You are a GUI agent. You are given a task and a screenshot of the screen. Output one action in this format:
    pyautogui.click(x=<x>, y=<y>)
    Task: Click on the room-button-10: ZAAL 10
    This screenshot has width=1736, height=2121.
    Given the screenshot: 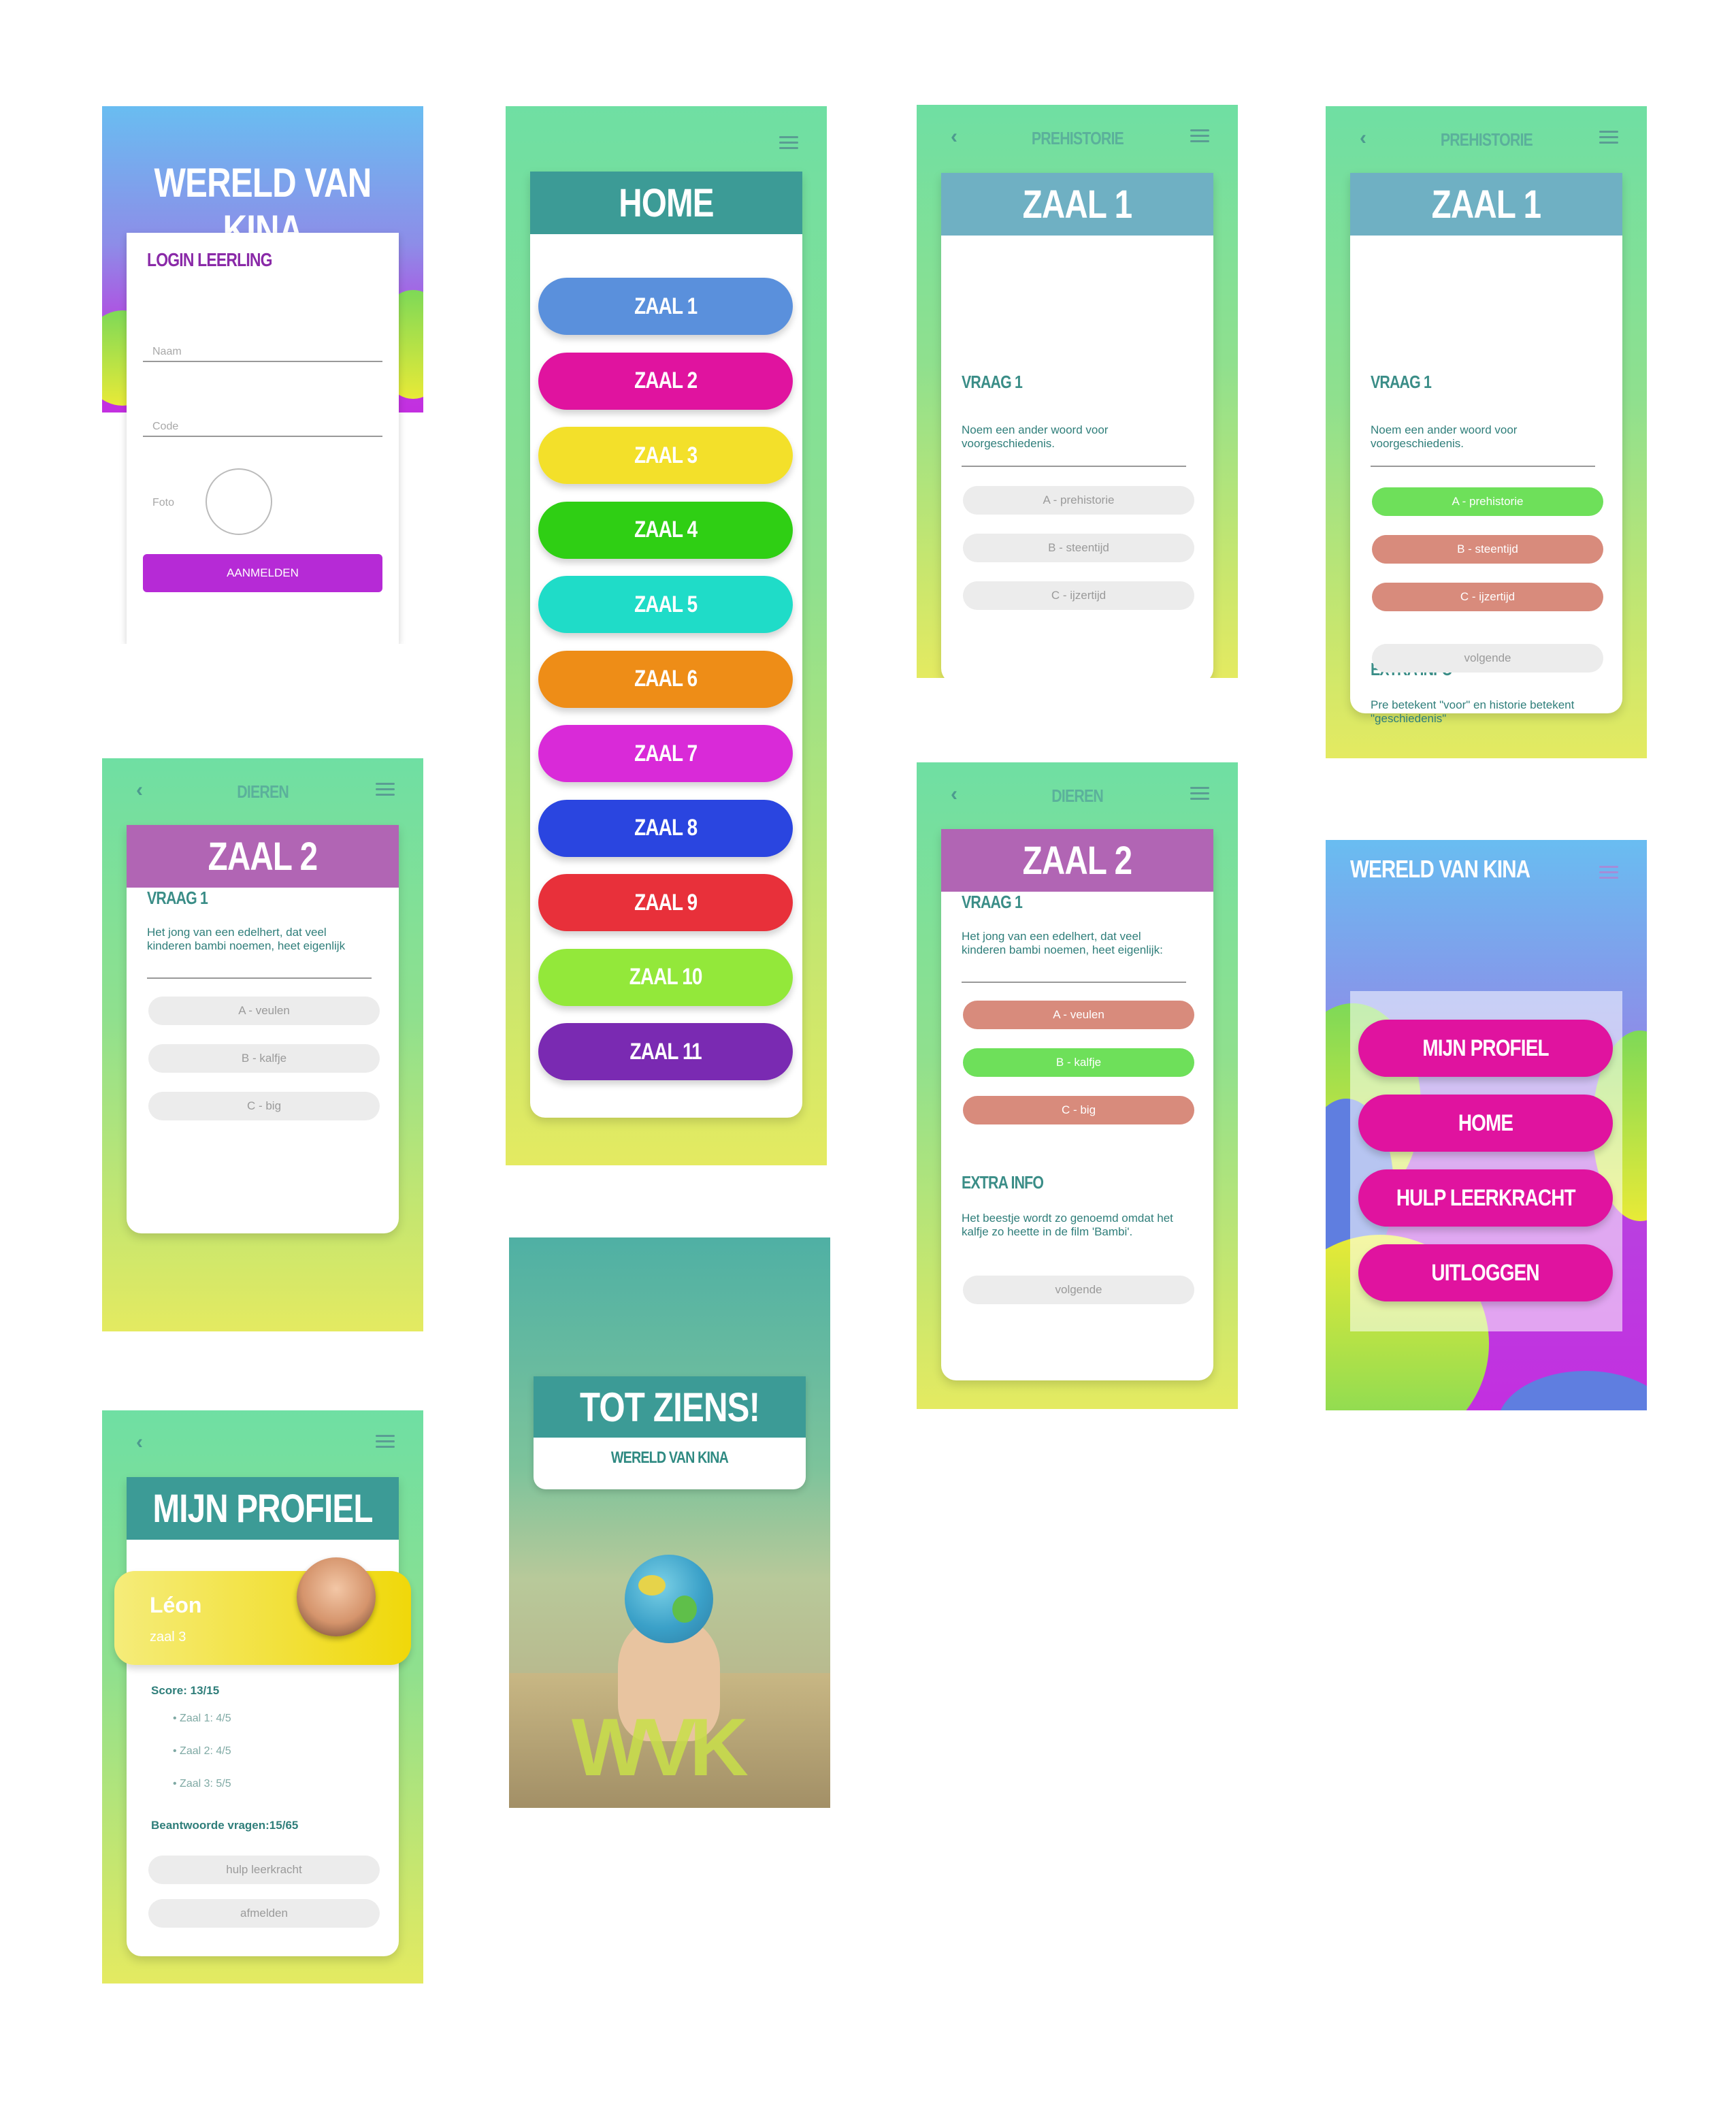 What is the action you would take?
    pyautogui.click(x=665, y=977)
    